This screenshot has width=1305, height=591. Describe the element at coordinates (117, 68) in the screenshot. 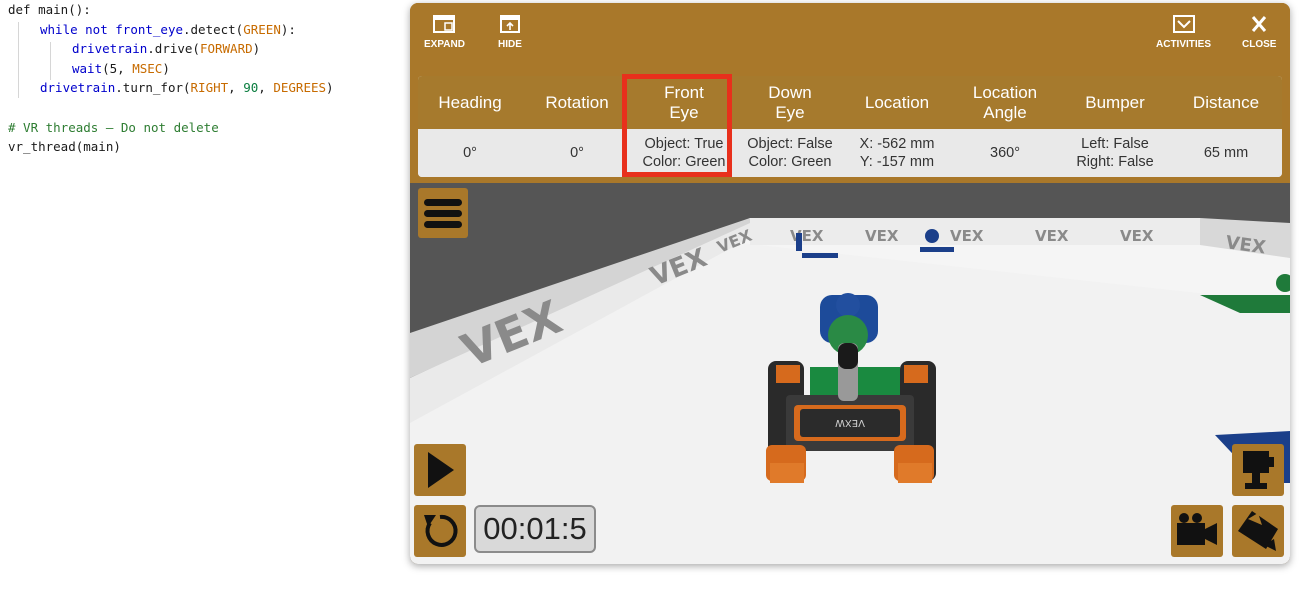

I see `code-token: (5,` at that location.